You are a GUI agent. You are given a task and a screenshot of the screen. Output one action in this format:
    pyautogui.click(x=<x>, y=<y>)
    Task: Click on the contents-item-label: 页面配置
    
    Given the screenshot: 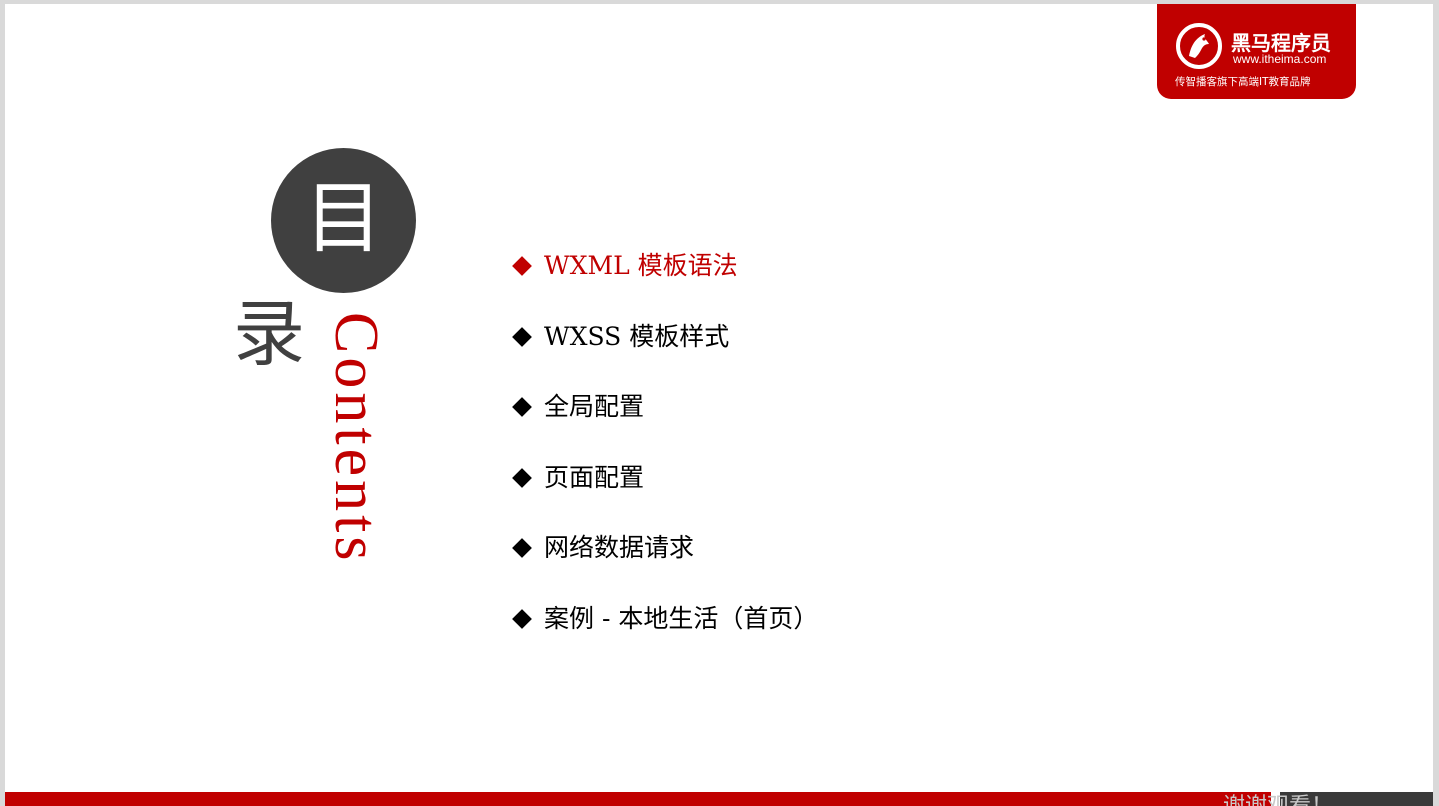 What is the action you would take?
    pyautogui.click(x=594, y=477)
    